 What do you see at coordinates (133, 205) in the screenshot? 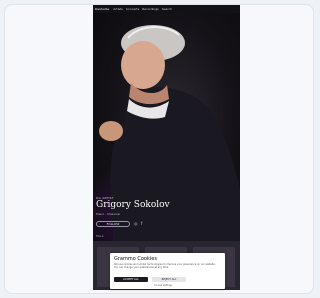
I see `artist-name: Grigory Sokolov` at bounding box center [133, 205].